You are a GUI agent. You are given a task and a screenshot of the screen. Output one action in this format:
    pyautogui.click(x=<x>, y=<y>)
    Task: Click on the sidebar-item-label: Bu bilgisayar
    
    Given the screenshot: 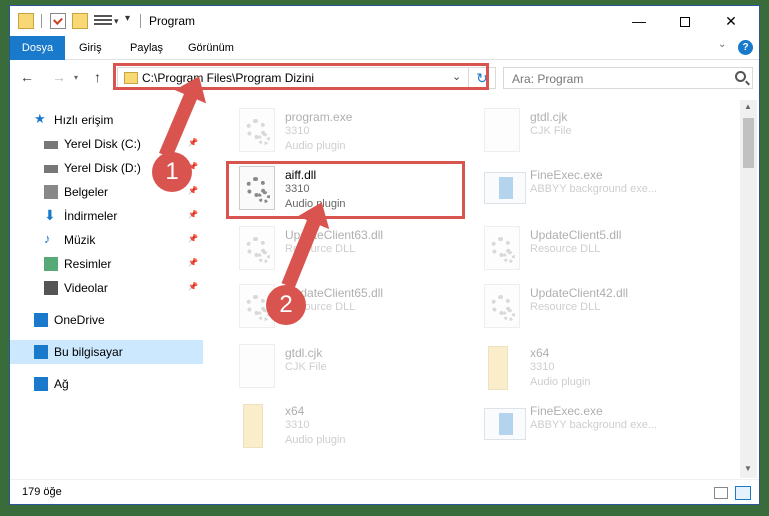 What is the action you would take?
    pyautogui.click(x=88, y=352)
    